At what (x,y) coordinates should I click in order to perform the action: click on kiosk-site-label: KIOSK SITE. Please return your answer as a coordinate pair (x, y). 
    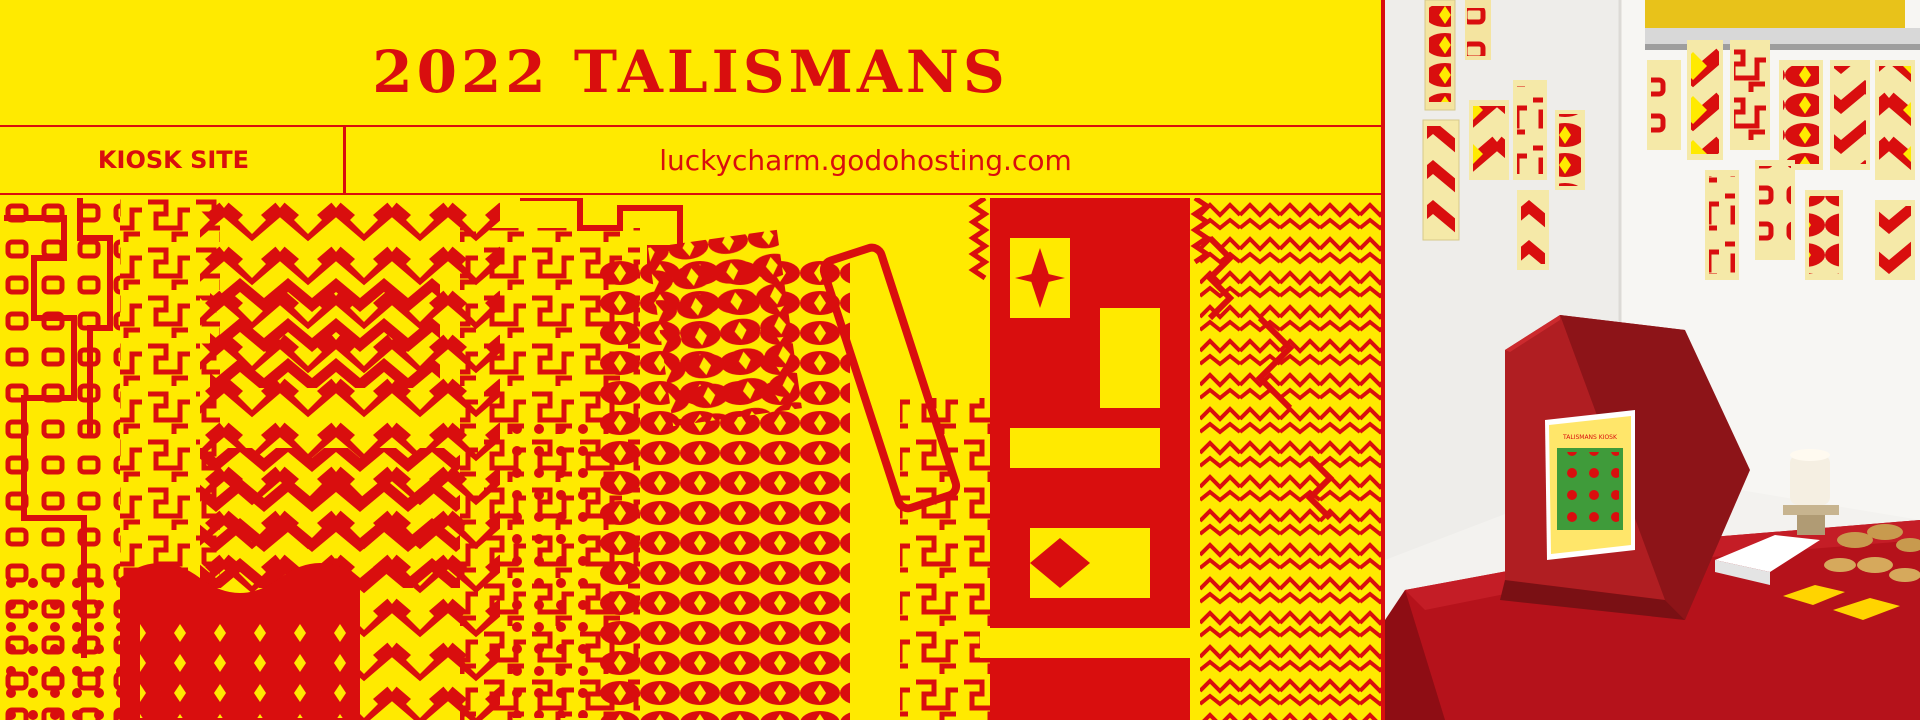
    Looking at the image, I should click on (173, 160).